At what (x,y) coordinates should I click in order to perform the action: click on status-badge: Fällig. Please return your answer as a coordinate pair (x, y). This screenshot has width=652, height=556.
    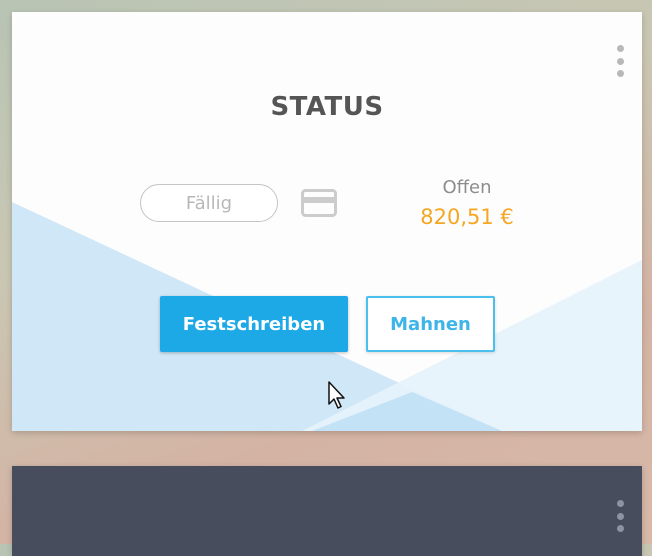
    Looking at the image, I should click on (209, 203).